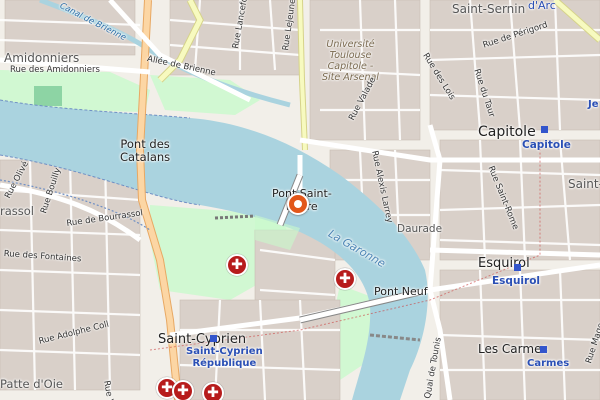 The width and height of the screenshot is (600, 400). Describe the element at coordinates (543, 349) in the screenshot. I see `metro-carmes-icon` at that location.